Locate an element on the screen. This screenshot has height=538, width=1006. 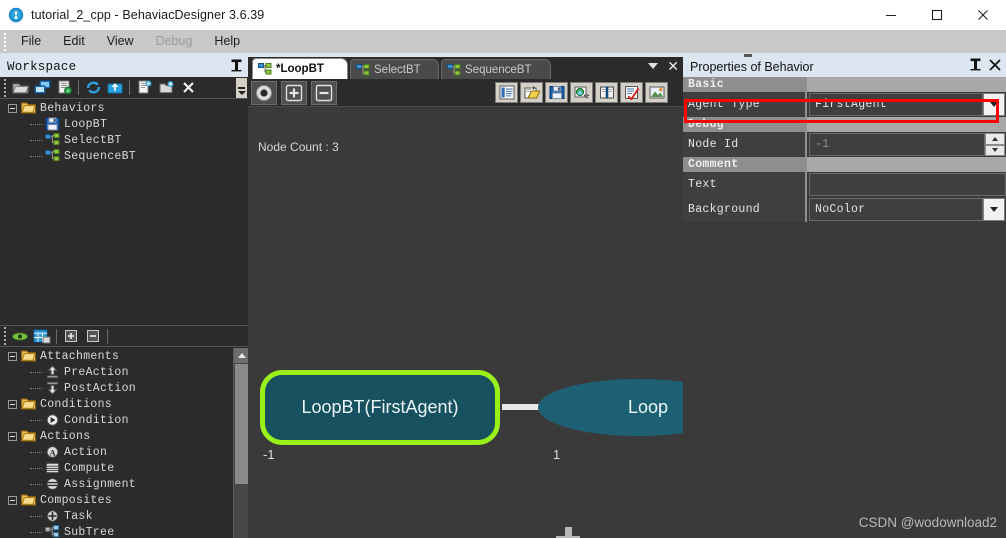
close-x-icon: ✕ is located at coordinates (673, 66).